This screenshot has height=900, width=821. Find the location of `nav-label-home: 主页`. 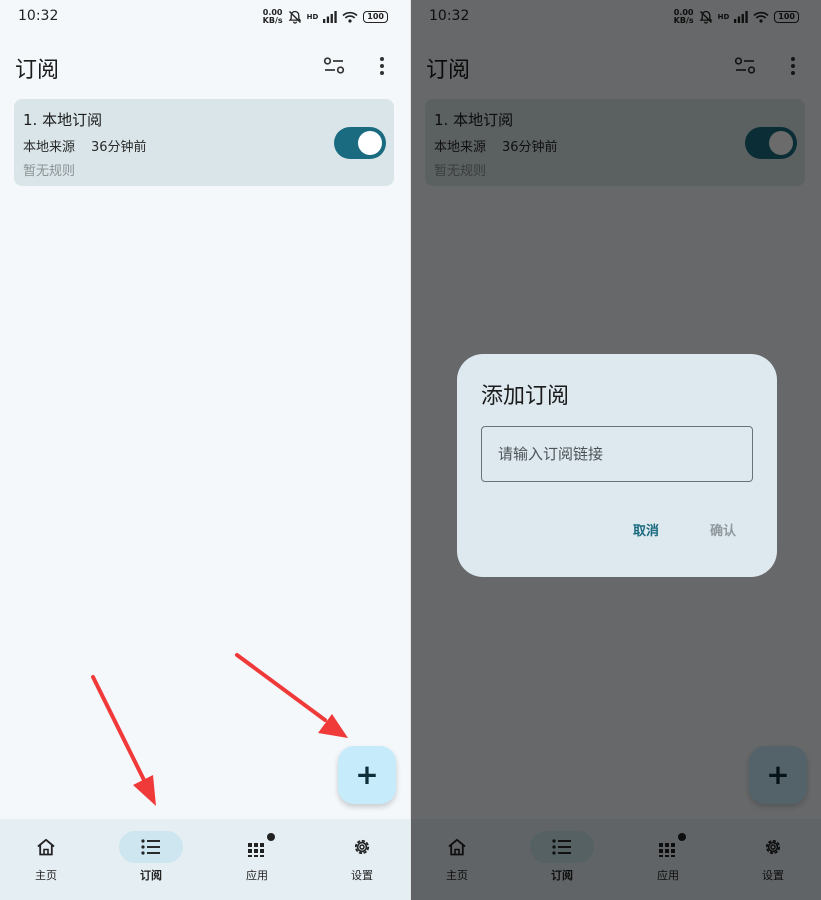

nav-label-home: 主页 is located at coordinates (46, 875).